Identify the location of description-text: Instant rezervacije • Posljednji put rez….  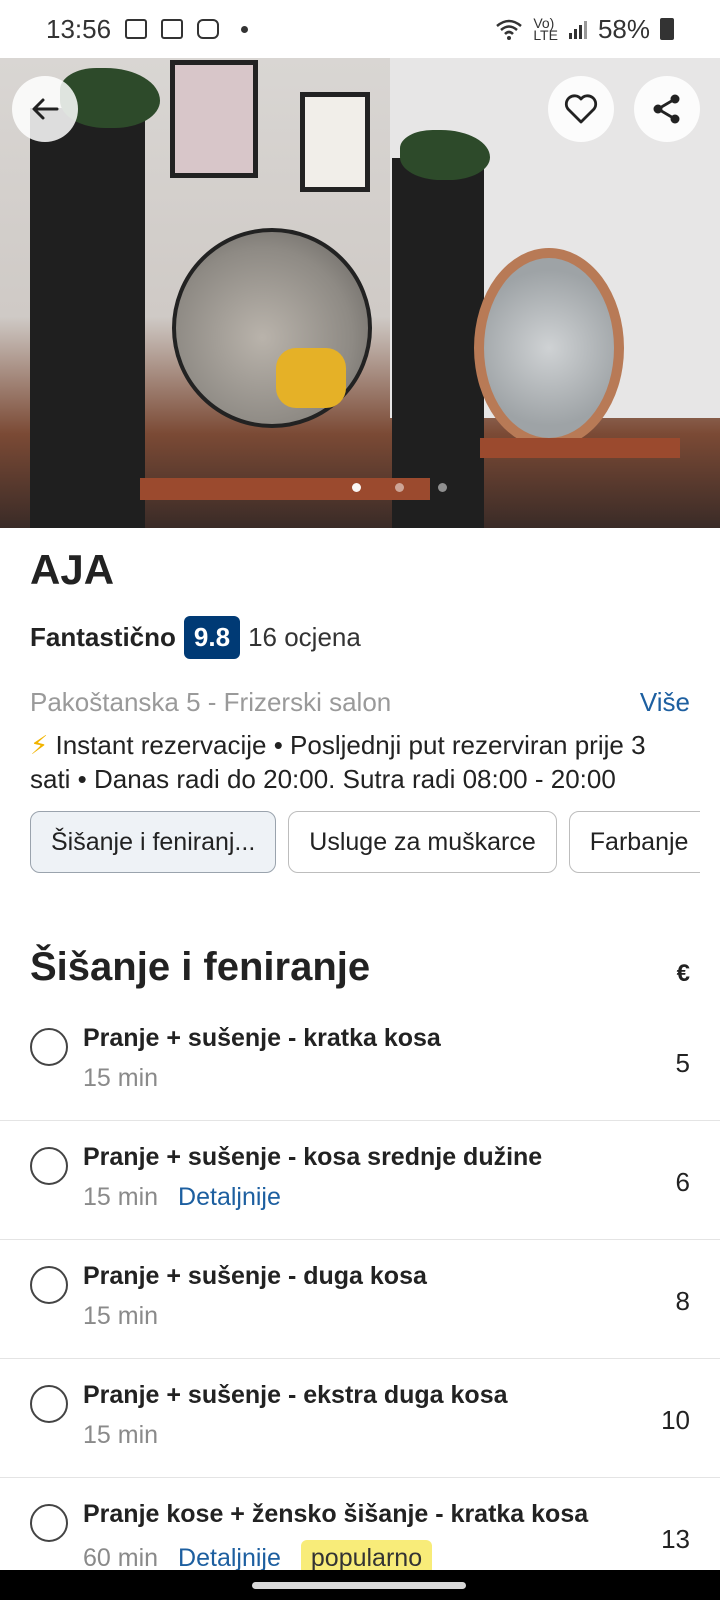
(338, 762).